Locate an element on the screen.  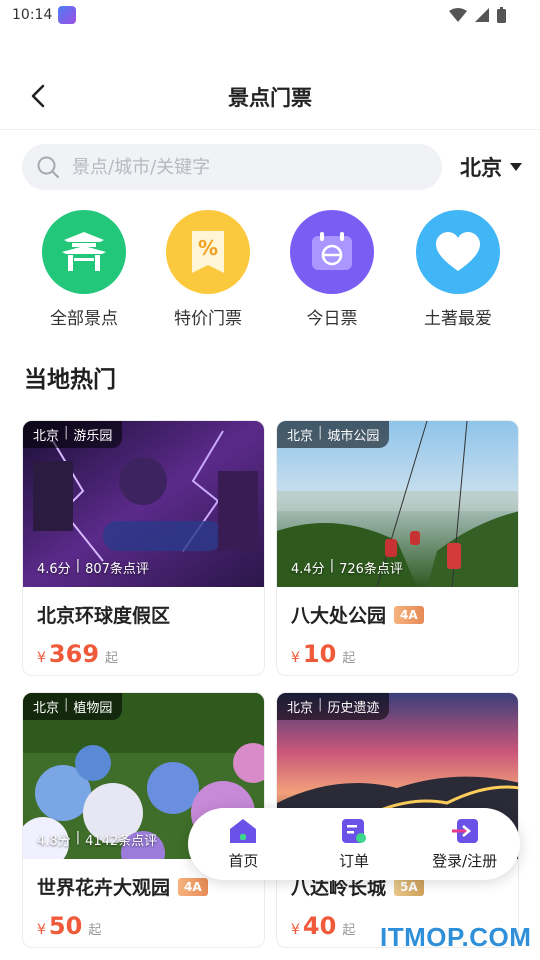
price-value: 10 is located at coordinates (319, 654).